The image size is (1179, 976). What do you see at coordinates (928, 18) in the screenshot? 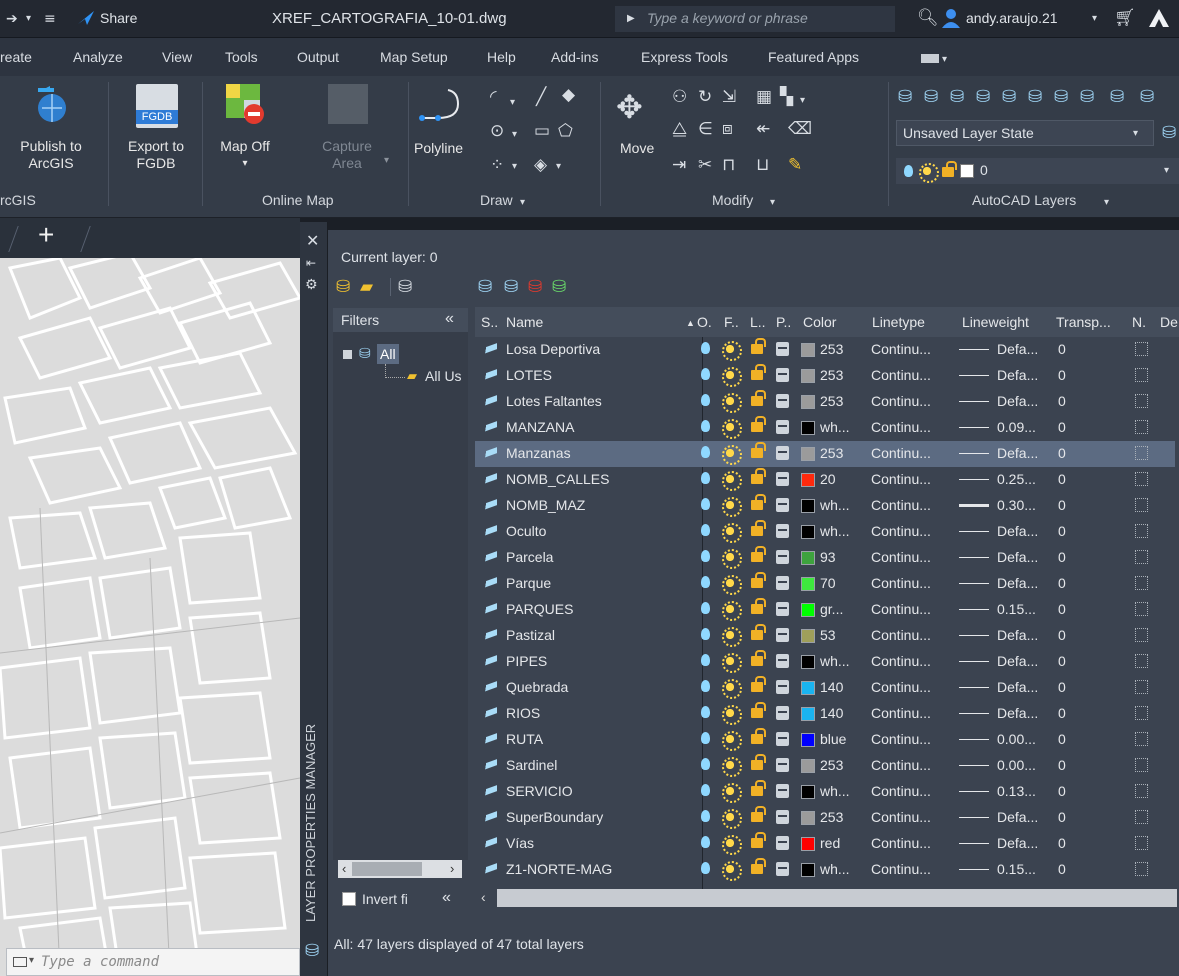
I see `search-icon: 🔍︎` at bounding box center [928, 18].